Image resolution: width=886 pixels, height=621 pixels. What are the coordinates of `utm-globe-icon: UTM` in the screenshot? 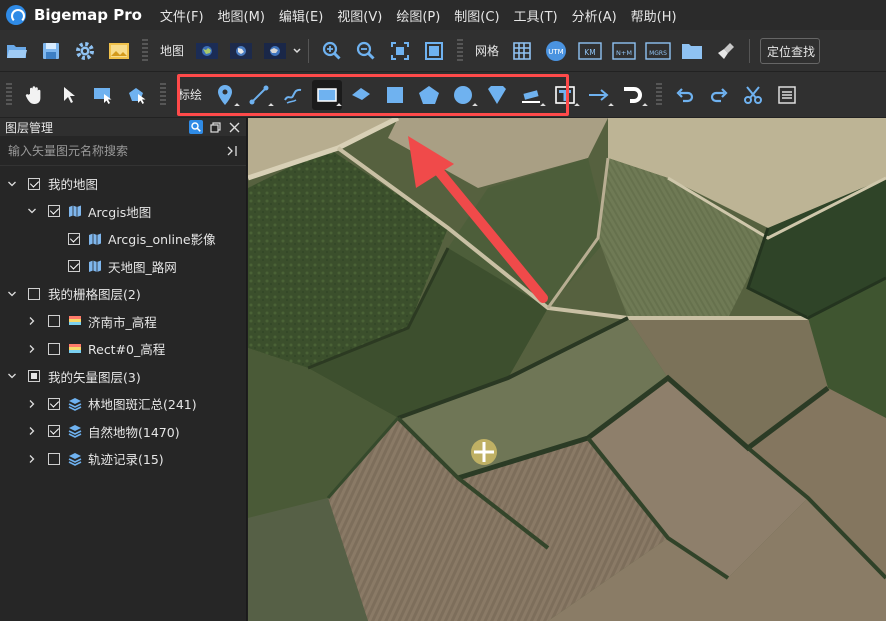 It's located at (556, 50).